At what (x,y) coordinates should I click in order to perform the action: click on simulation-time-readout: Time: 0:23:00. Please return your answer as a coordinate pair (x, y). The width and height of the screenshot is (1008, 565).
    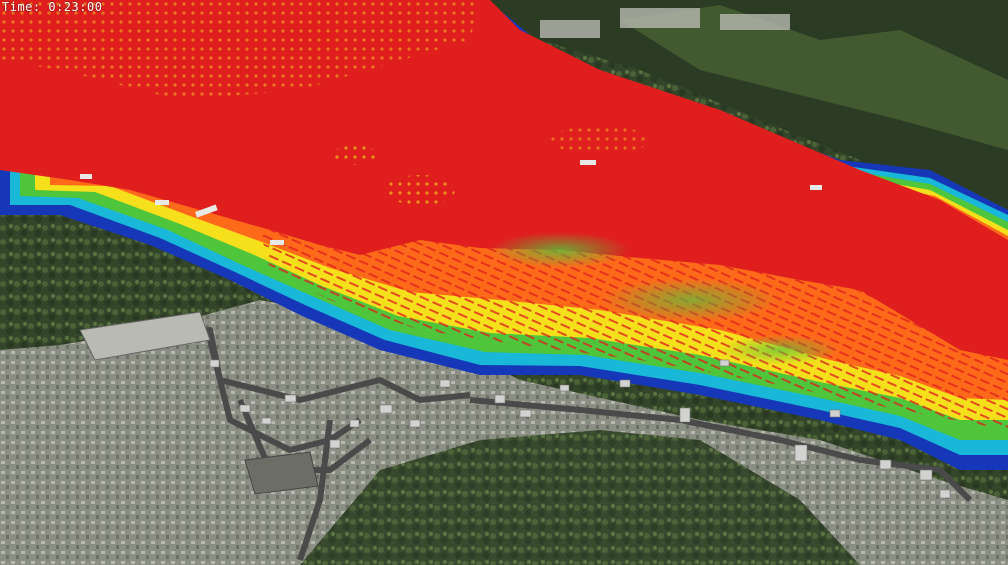
    Looking at the image, I should click on (52, 7).